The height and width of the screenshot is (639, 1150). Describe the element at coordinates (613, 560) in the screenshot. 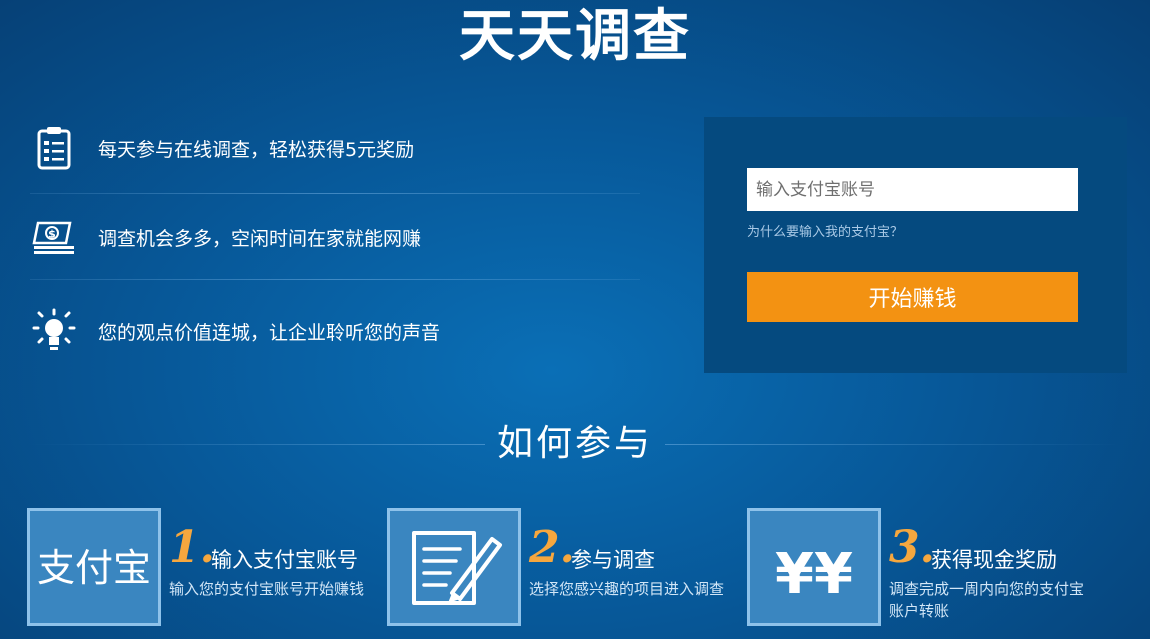

I see `step-title: 参与调查` at that location.